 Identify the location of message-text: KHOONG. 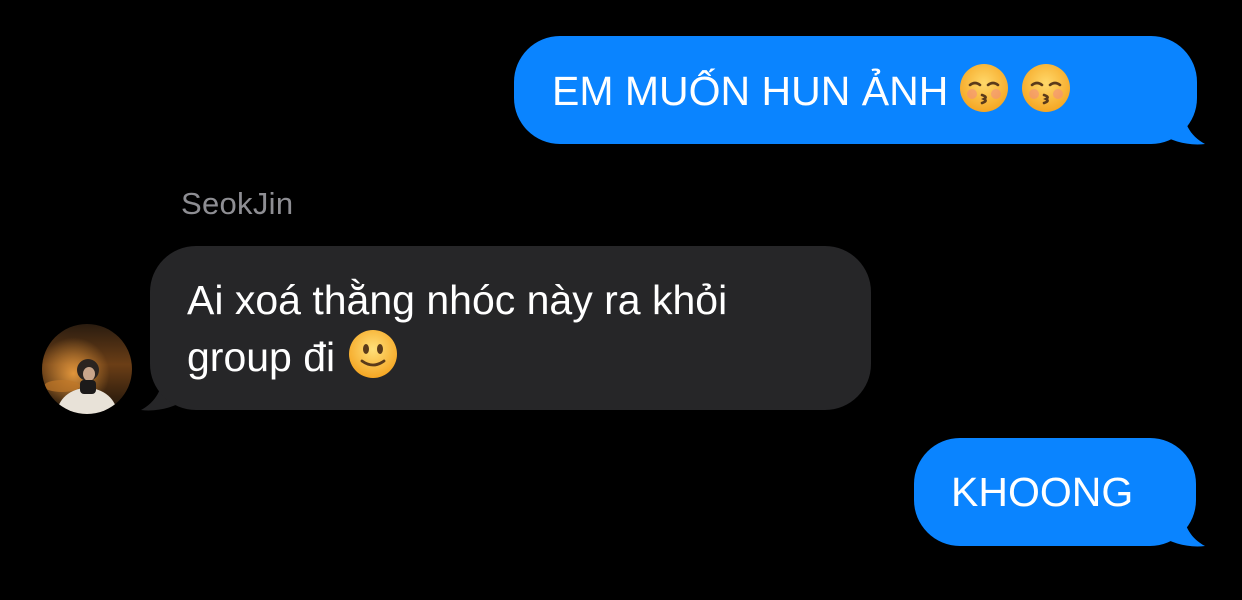
(1042, 492).